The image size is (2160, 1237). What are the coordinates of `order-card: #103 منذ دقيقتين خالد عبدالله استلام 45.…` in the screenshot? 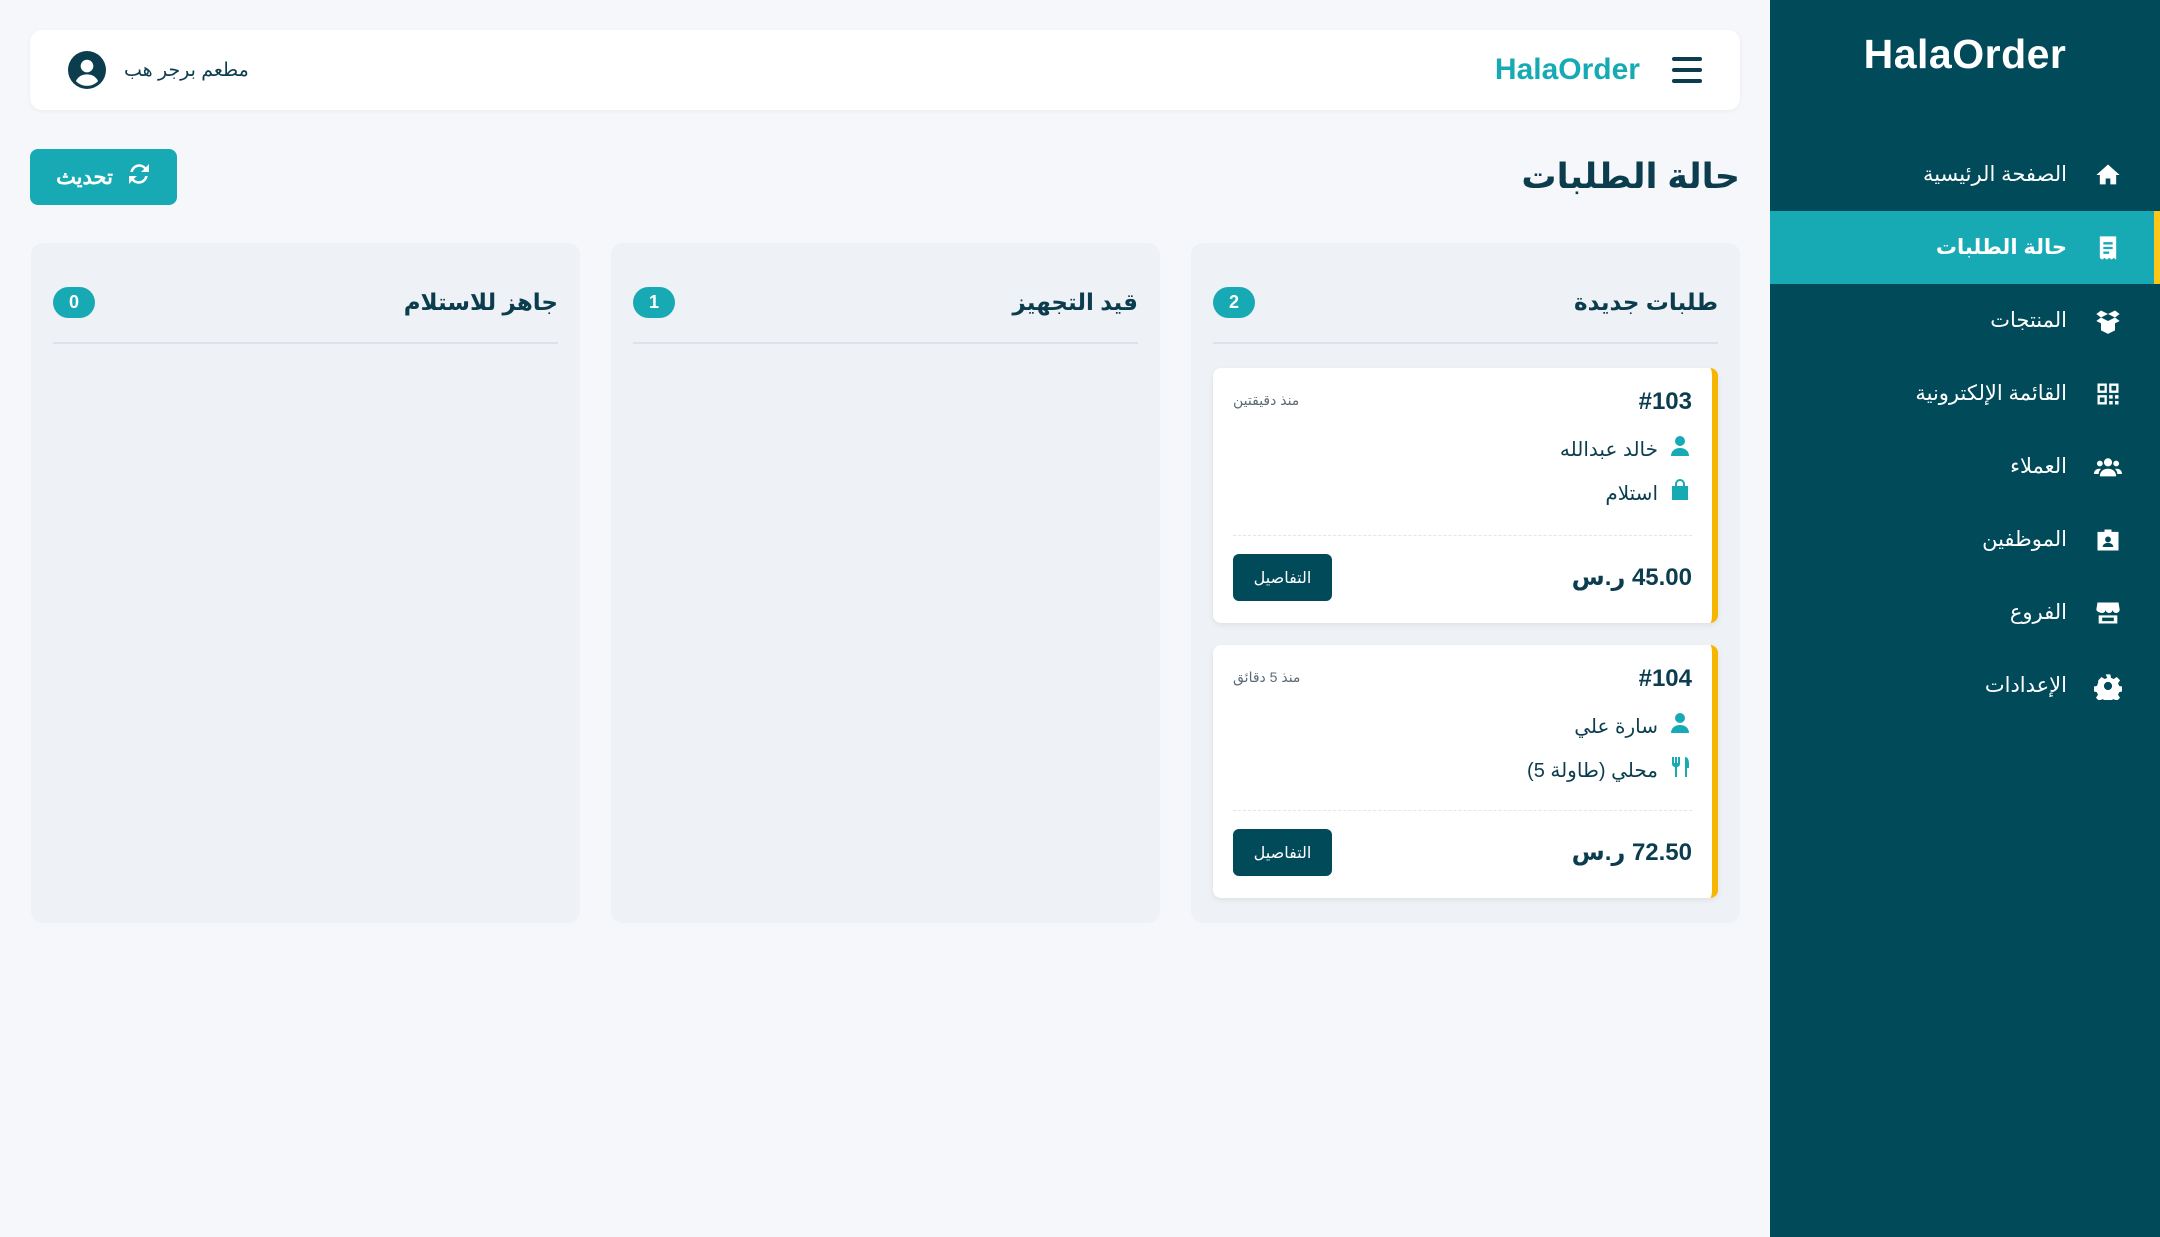 It's located at (1465, 495).